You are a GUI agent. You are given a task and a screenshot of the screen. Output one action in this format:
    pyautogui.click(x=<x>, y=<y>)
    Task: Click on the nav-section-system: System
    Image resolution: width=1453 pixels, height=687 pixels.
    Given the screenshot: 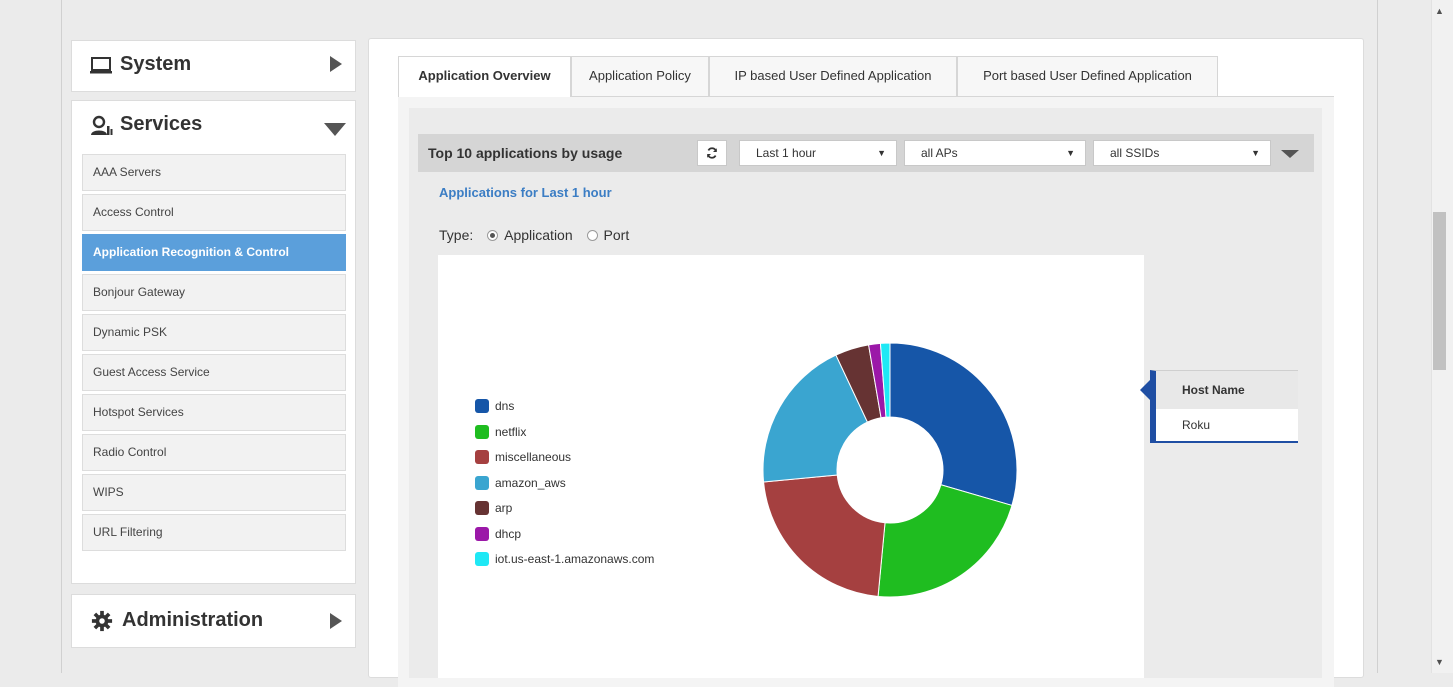 What is the action you would take?
    pyautogui.click(x=213, y=66)
    